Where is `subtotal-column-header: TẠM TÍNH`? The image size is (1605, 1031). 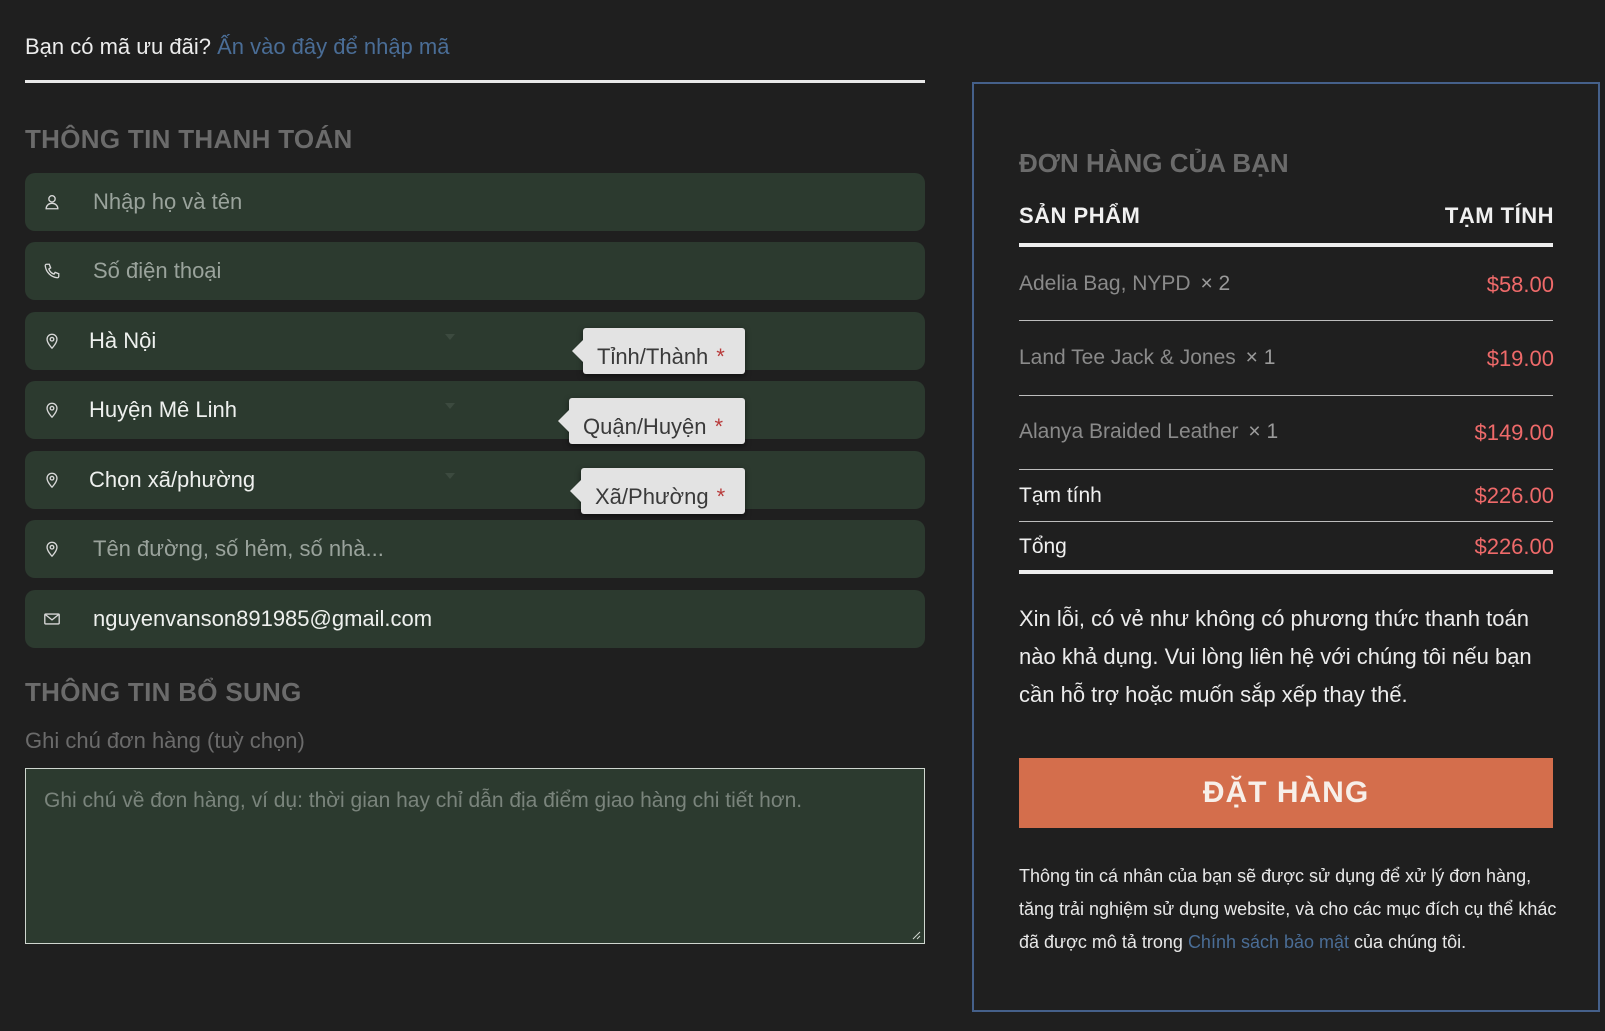
subtotal-column-header: TẠM TÍNH is located at coordinates (1499, 215).